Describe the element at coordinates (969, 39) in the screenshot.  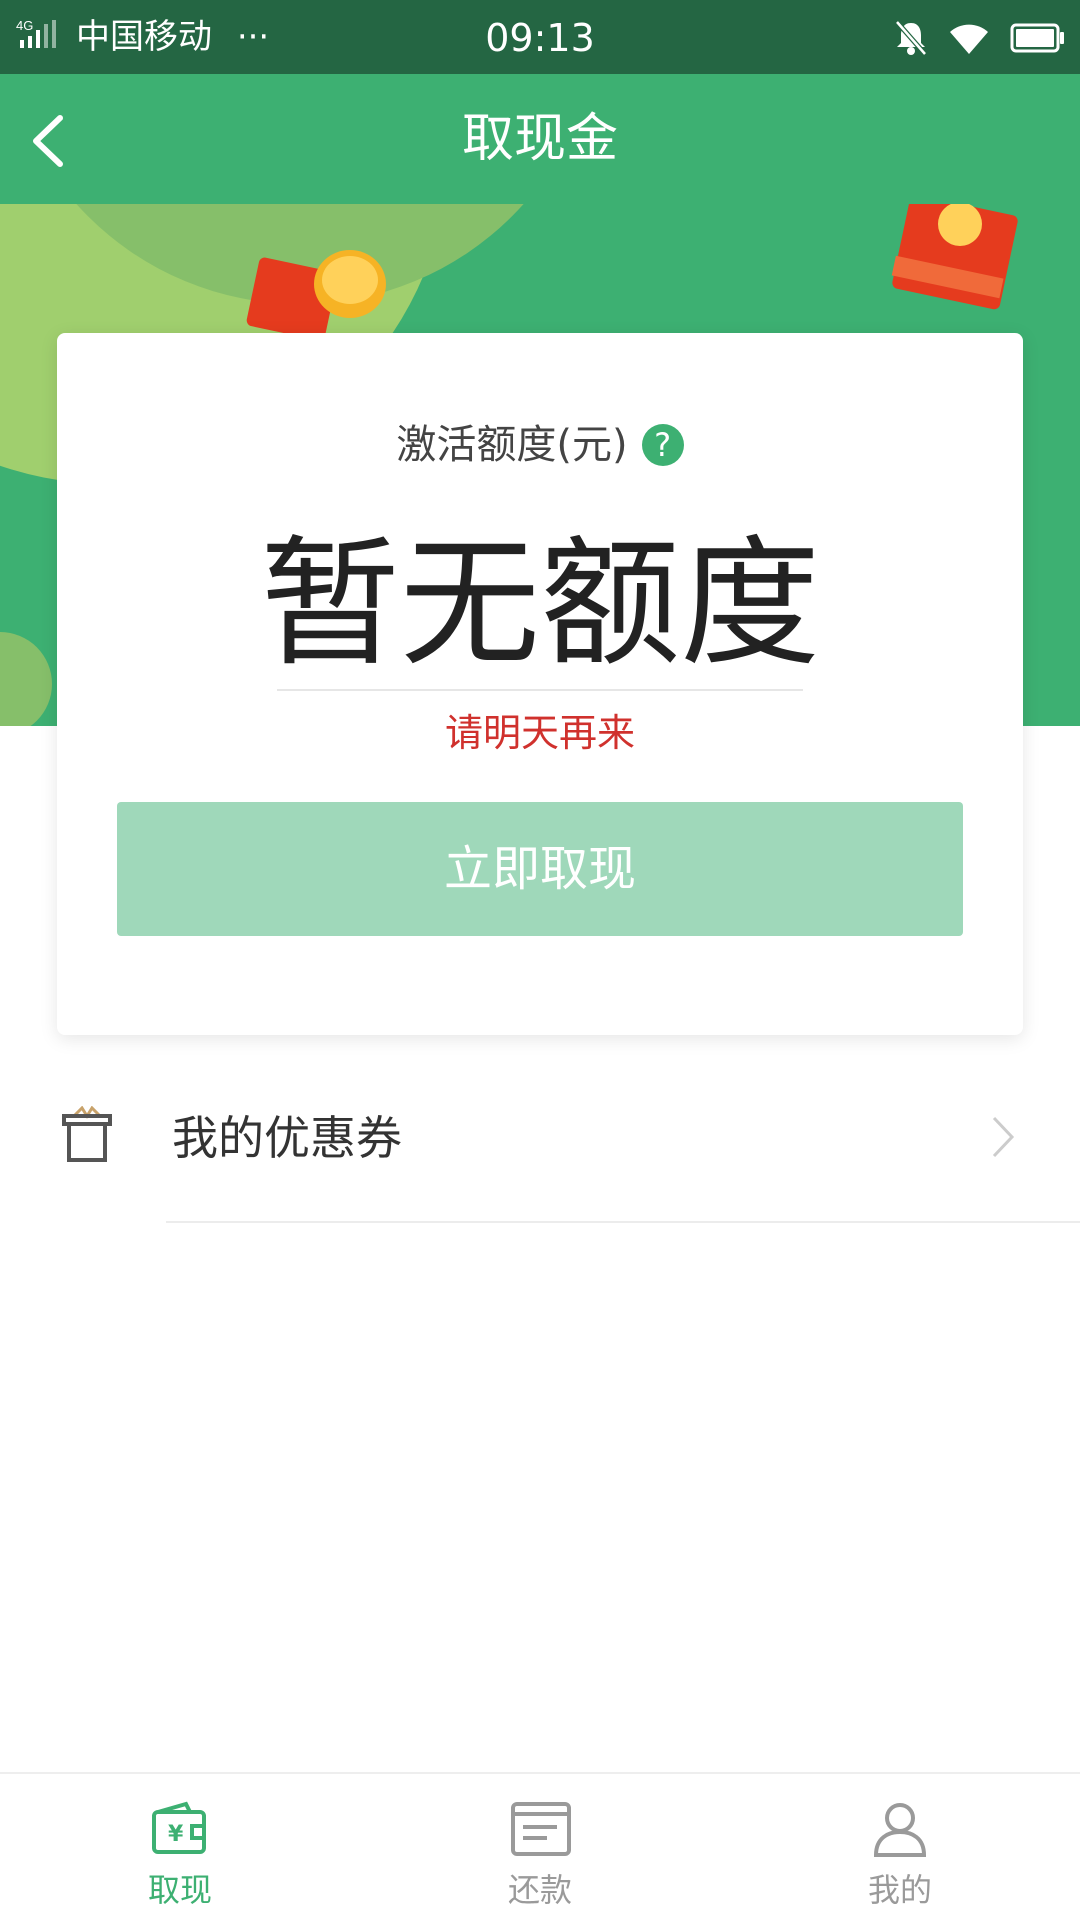
I see `wifi-icon` at that location.